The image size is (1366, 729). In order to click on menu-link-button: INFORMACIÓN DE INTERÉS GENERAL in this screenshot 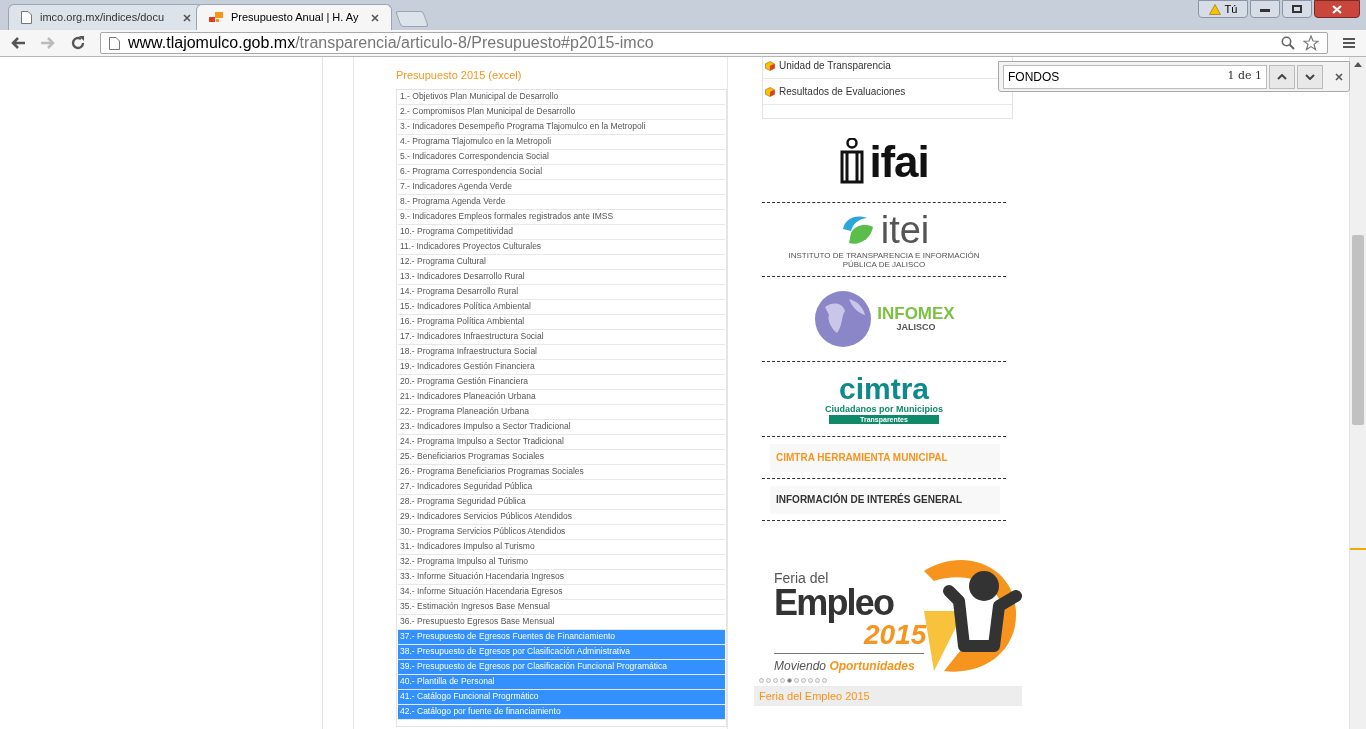, I will do `click(885, 499)`.